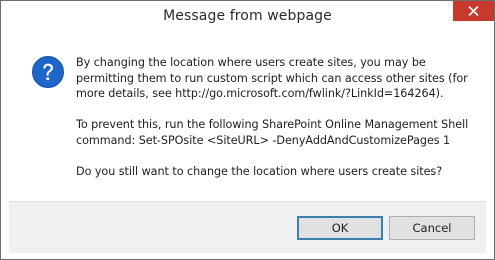  I want to click on question-icon, so click(48, 72).